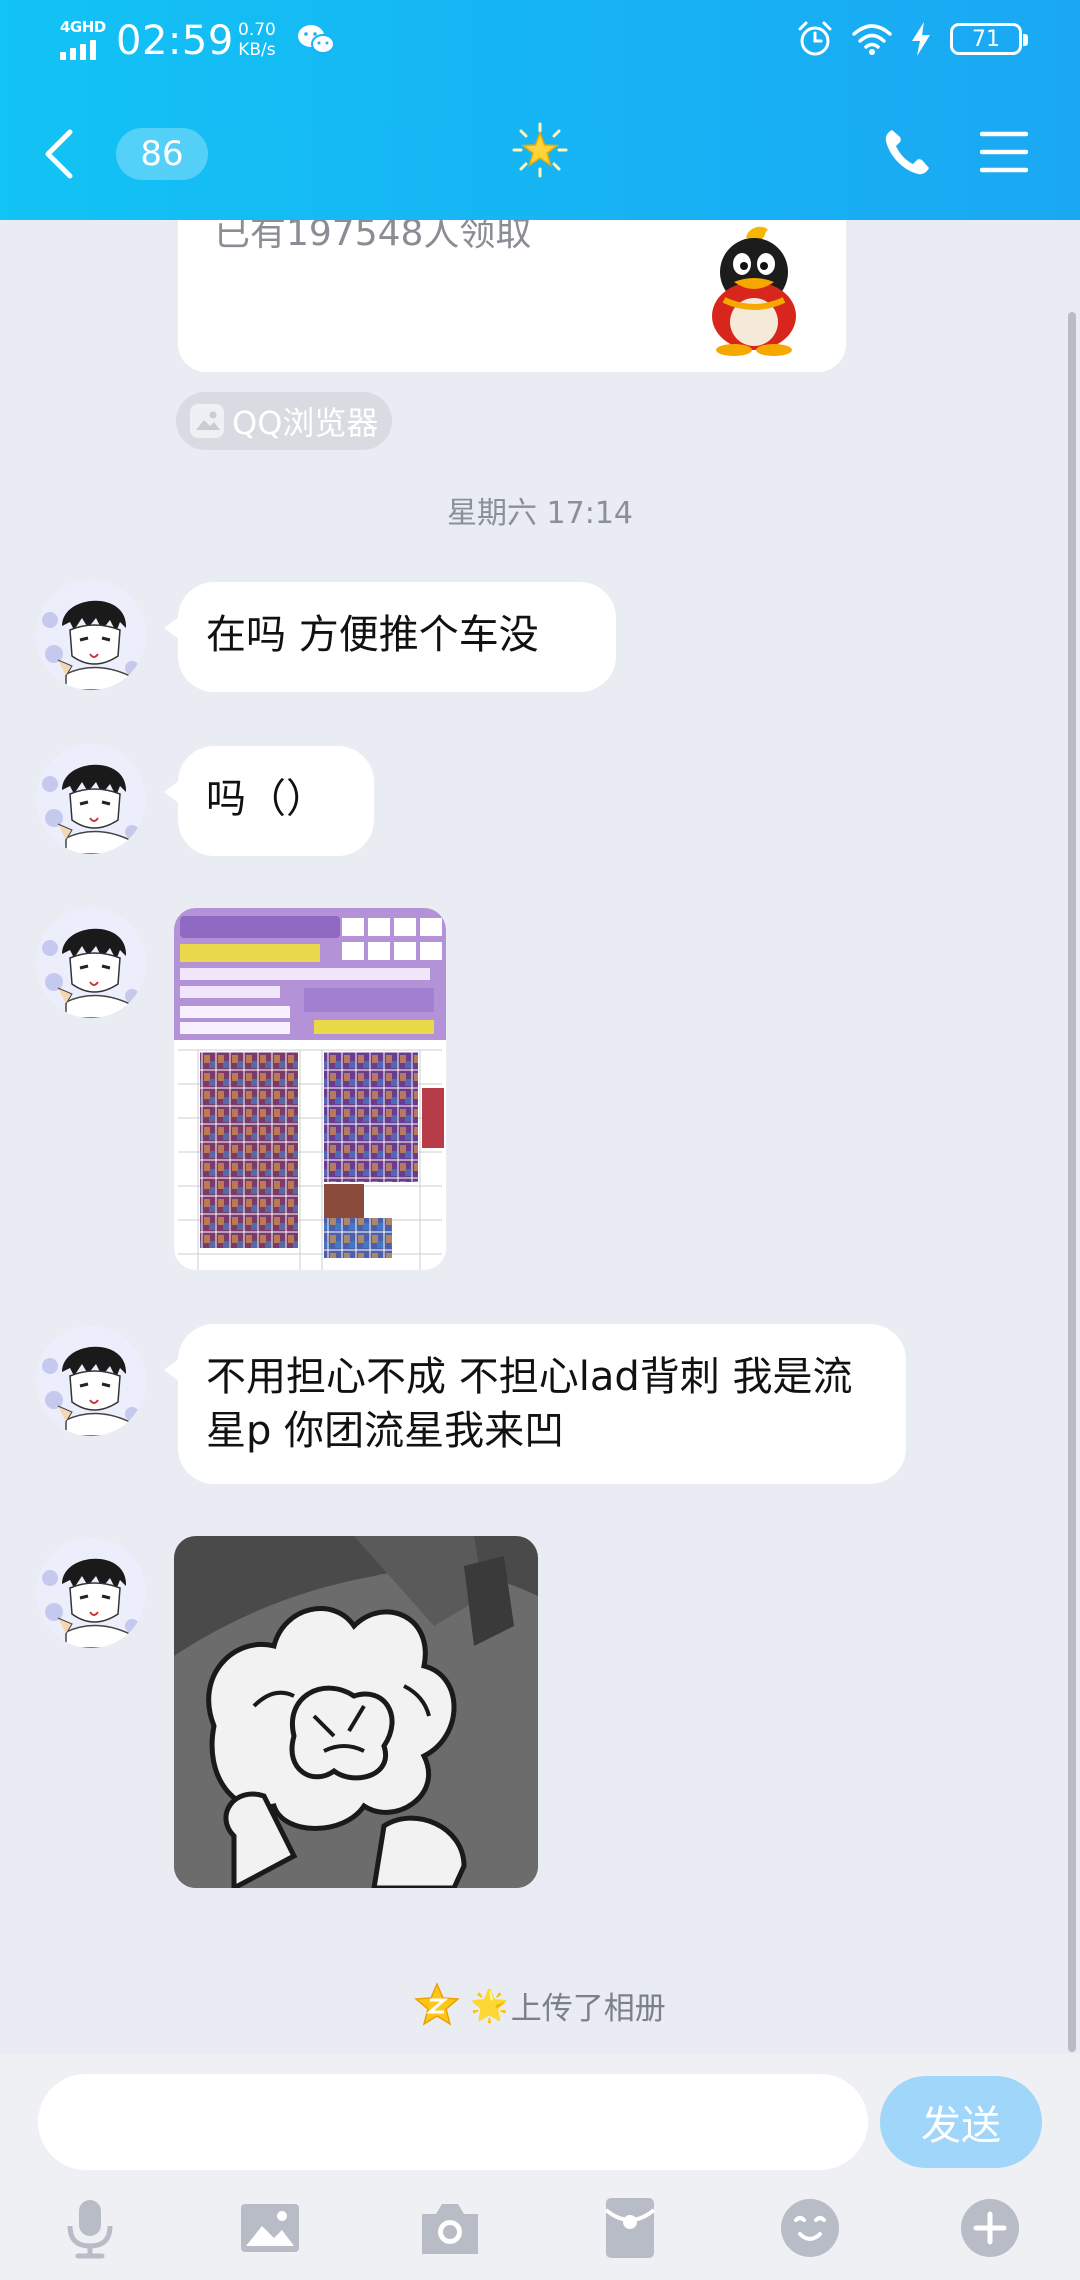  I want to click on menu-icon, so click(1004, 152).